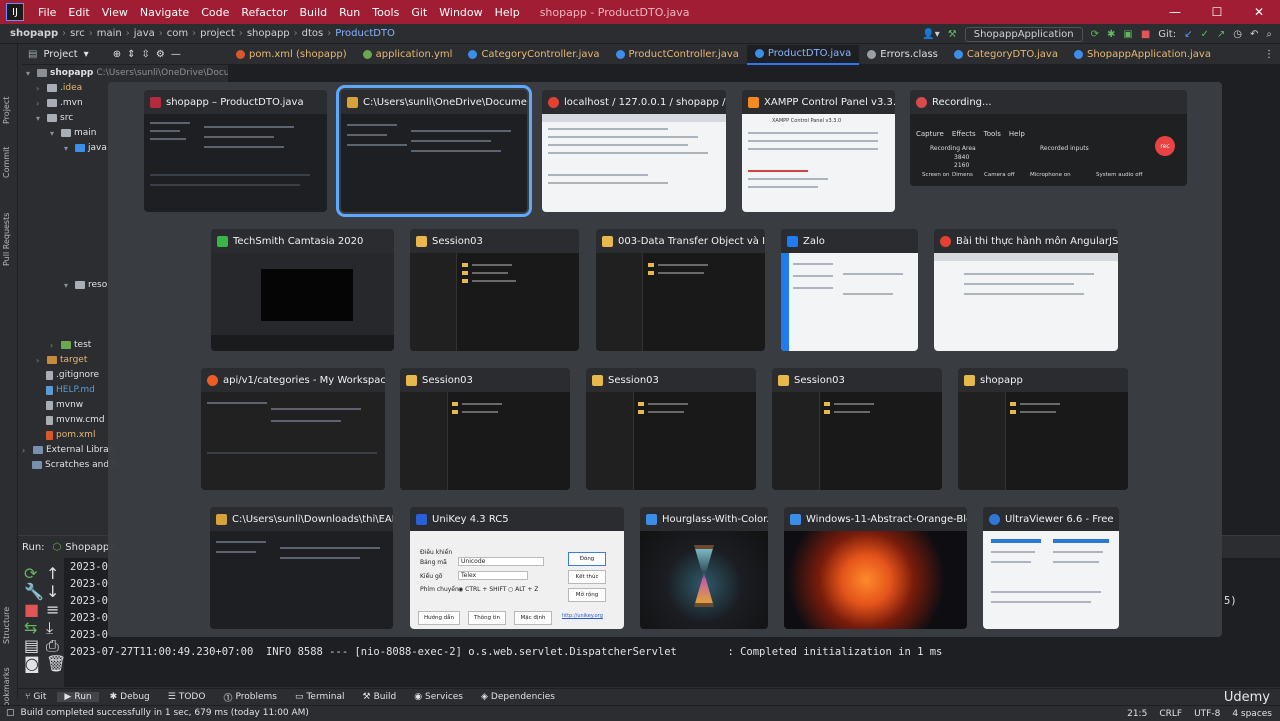  I want to click on close-icon: ✕, so click(1259, 12).